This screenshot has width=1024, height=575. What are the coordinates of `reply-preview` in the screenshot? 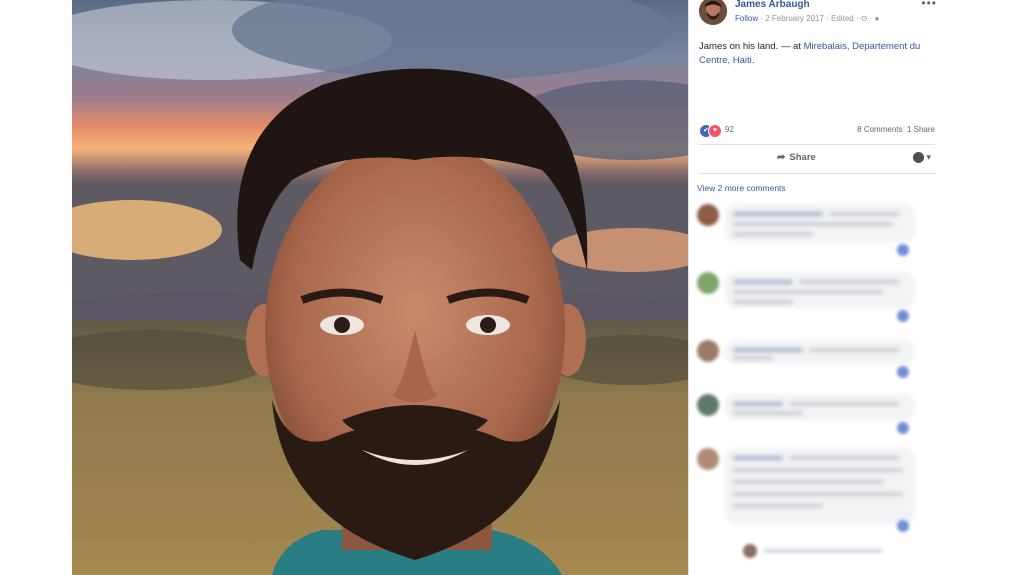 It's located at (823, 551).